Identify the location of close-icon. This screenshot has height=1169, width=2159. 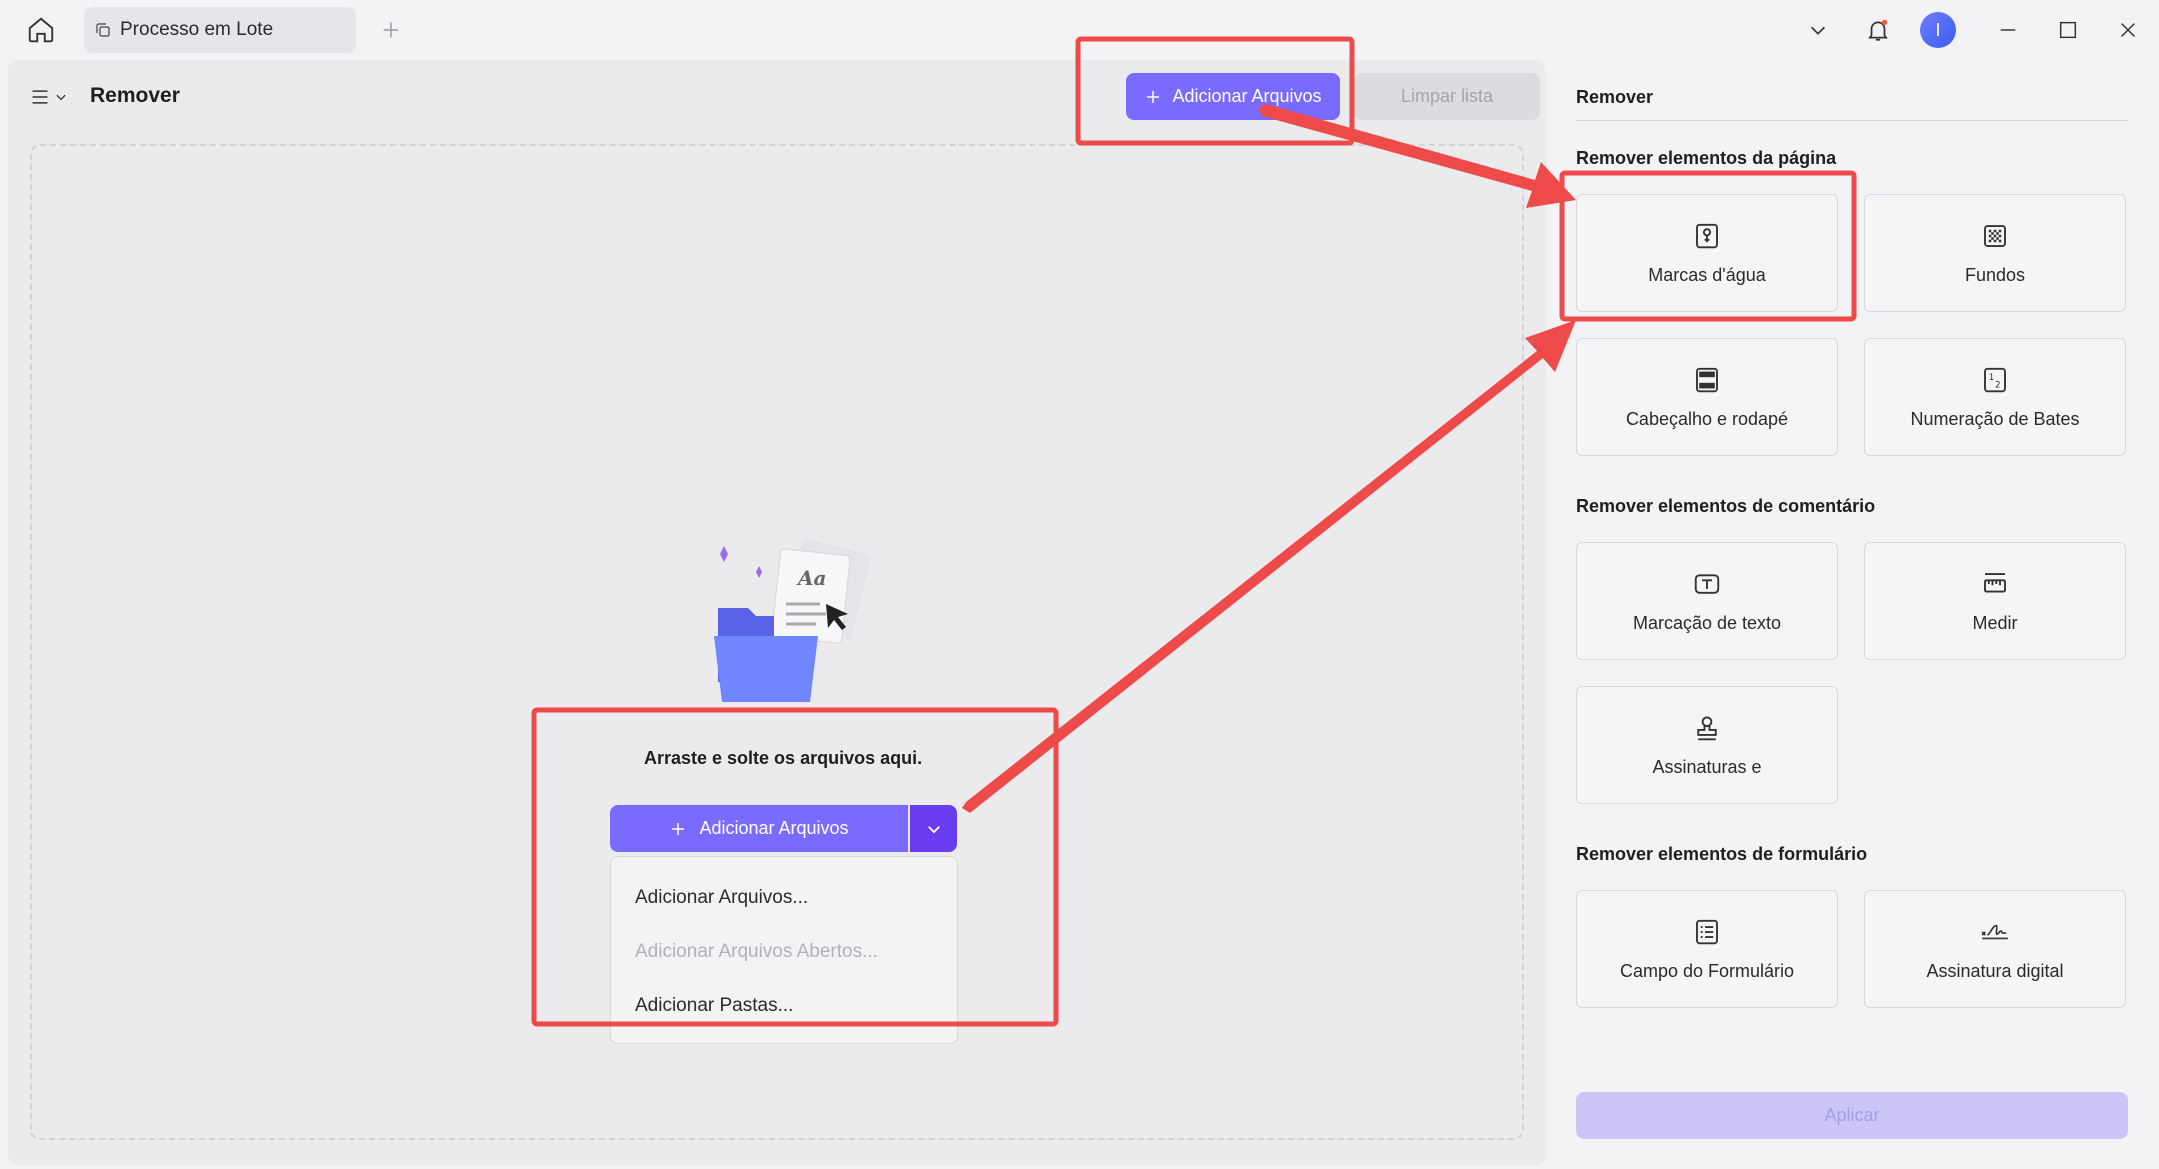
(2128, 30).